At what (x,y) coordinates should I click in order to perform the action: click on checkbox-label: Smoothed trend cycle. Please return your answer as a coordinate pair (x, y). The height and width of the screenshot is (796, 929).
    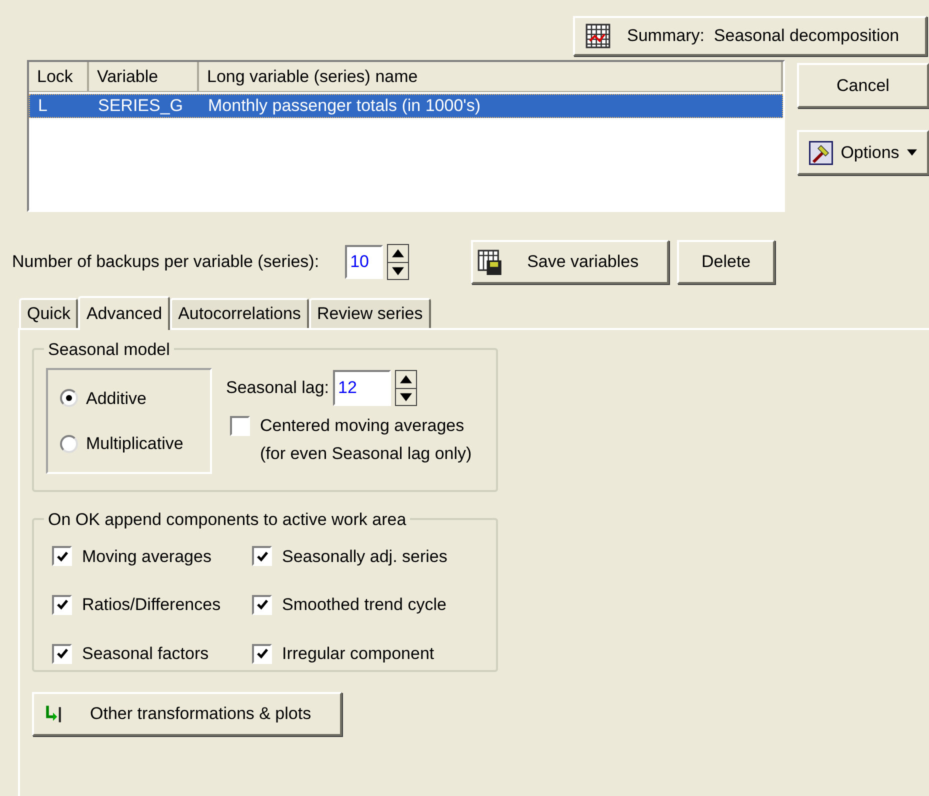
    Looking at the image, I should click on (364, 605).